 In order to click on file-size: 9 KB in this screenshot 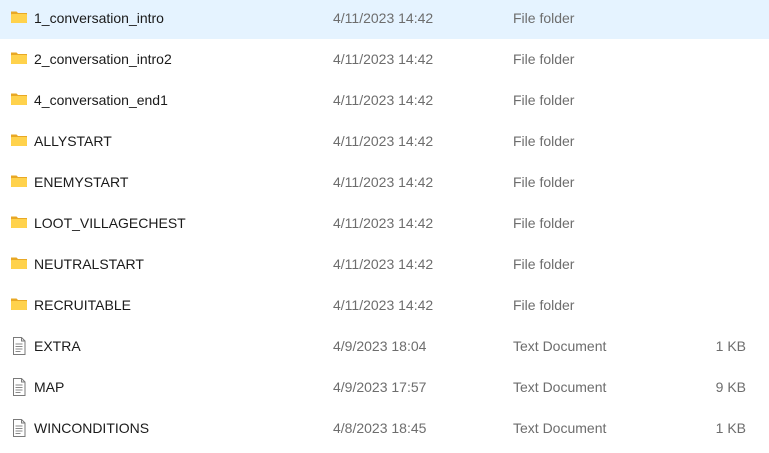, I will do `click(730, 387)`.